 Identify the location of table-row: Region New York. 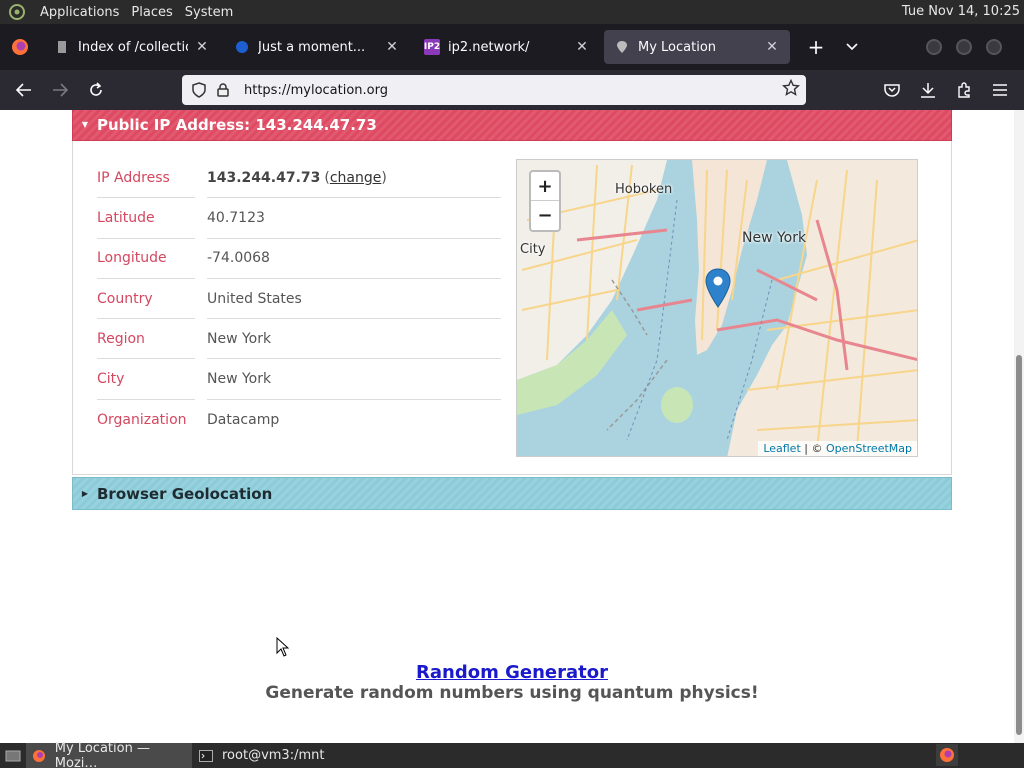
(299, 339).